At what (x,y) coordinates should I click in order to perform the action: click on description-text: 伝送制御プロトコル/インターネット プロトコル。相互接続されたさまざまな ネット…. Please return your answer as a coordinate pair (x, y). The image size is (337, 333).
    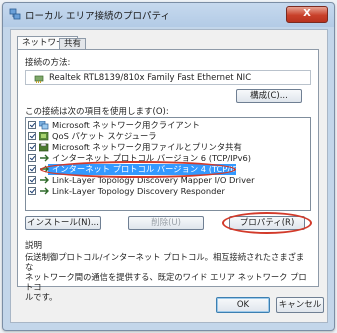
    Looking at the image, I should click on (168, 277).